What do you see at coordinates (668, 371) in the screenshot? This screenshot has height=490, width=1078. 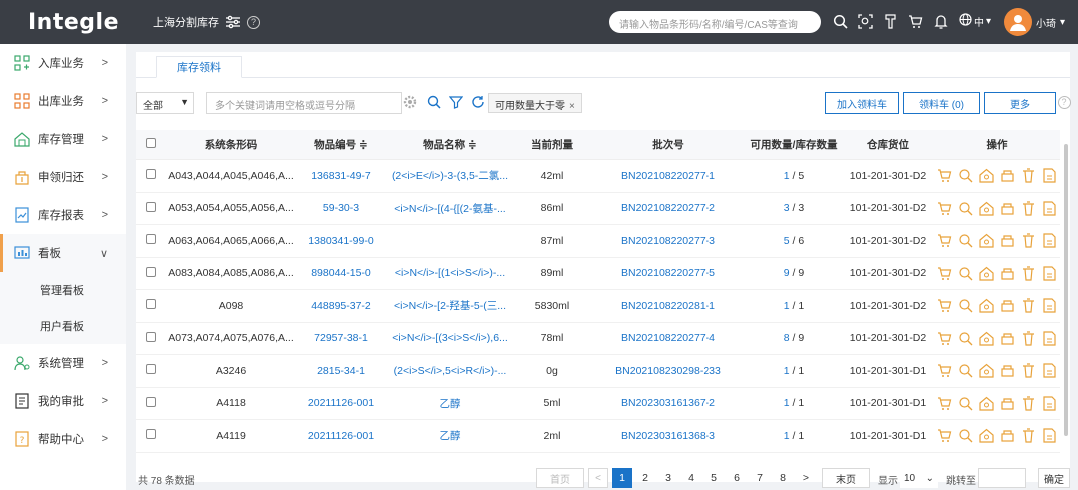 I see `cell-batch-link: BN202108230298-233` at bounding box center [668, 371].